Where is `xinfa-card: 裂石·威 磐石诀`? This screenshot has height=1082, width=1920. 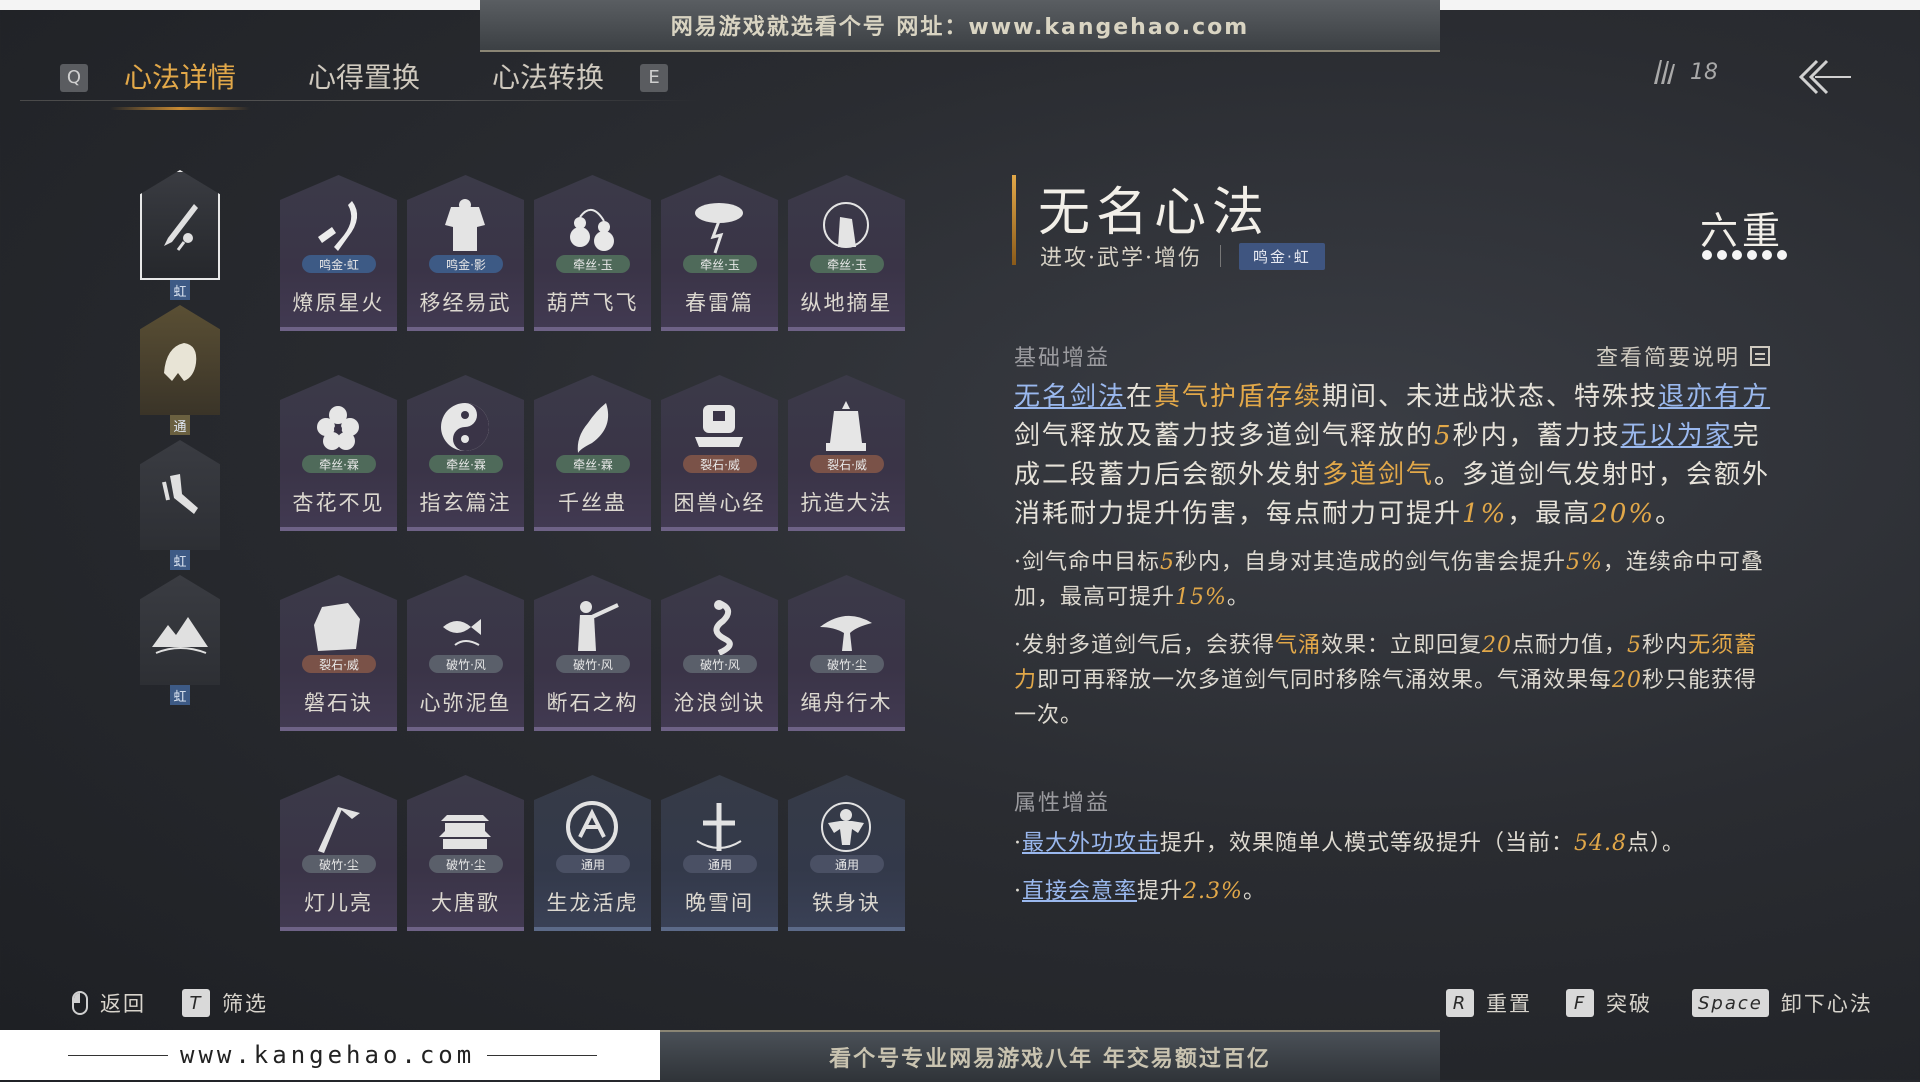
xinfa-card: 裂石·威 磐石诀 is located at coordinates (338, 653).